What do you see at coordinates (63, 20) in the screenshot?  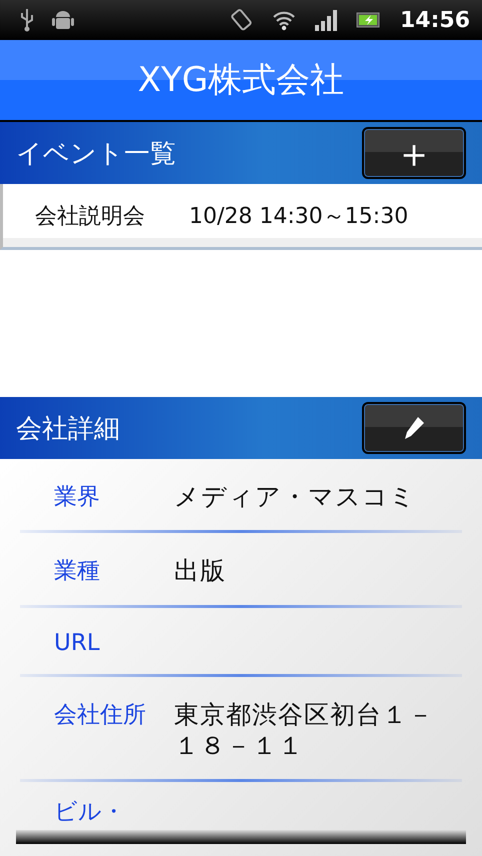 I see `android-icon` at bounding box center [63, 20].